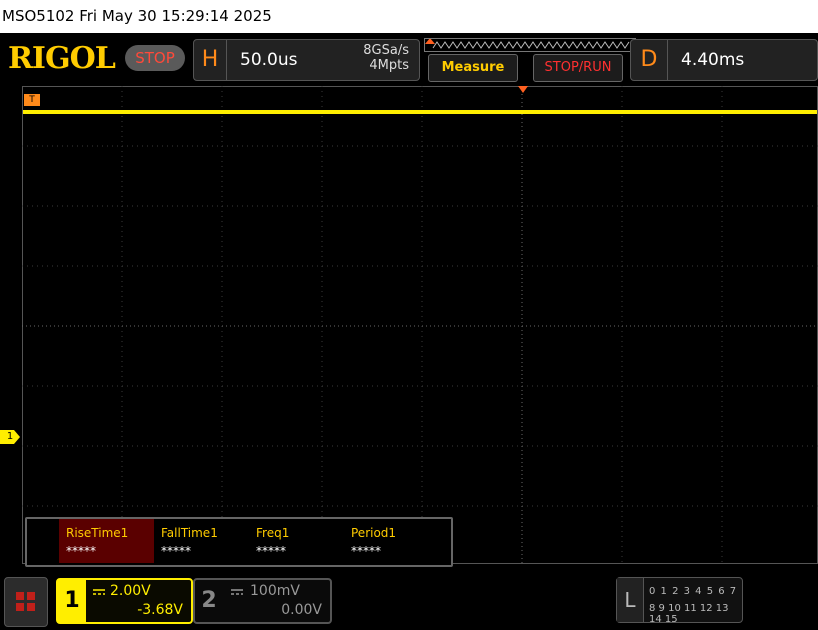 The width and height of the screenshot is (818, 630). Describe the element at coordinates (679, 601) in the screenshot. I see `logic-analyzer-panel: L 0 1 2 3 4 5 6 7 8 9 10 11 12 13 14 15` at that location.